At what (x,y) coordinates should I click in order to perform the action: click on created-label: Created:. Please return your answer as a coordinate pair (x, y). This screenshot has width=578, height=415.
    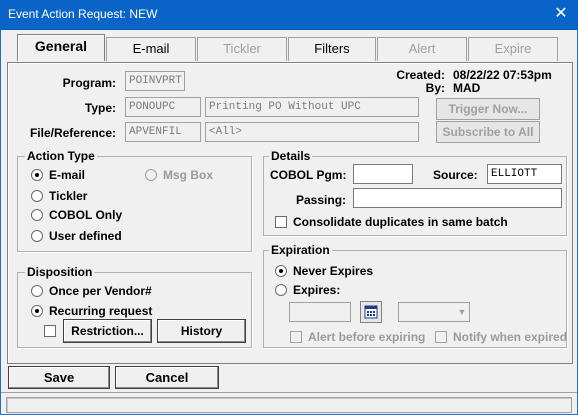
    Looking at the image, I should click on (420, 75).